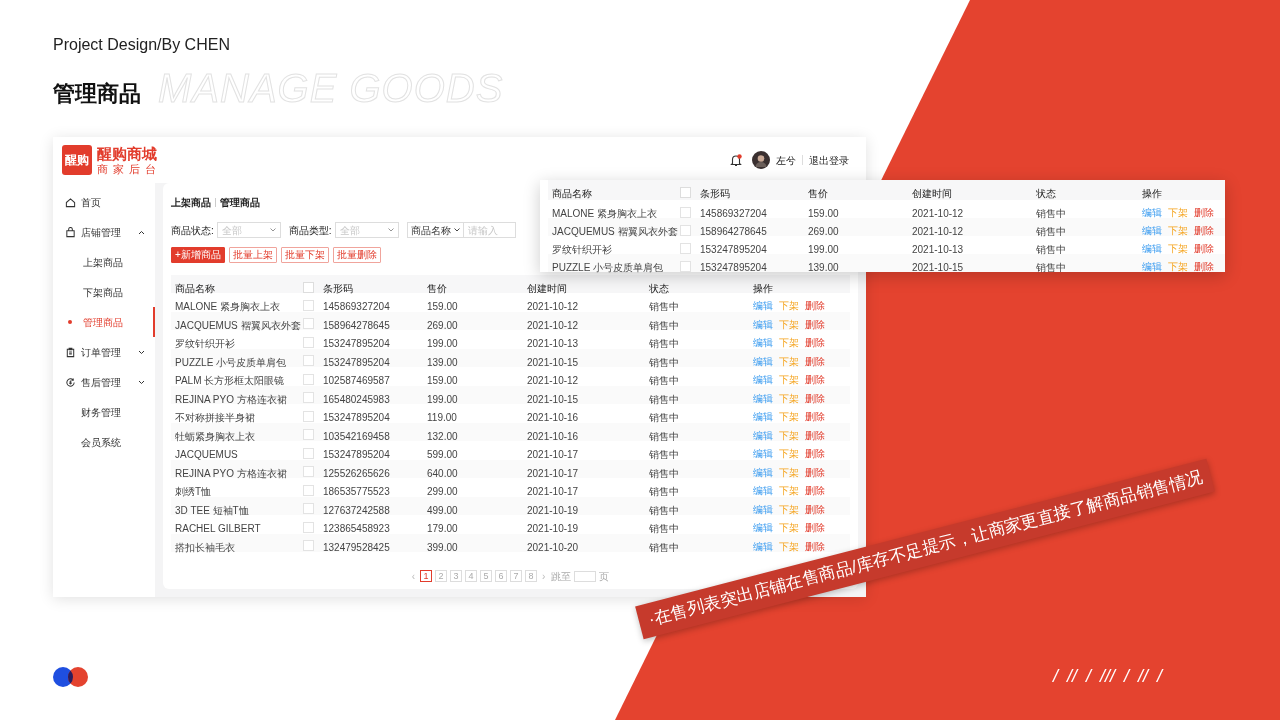 The width and height of the screenshot is (1280, 720). What do you see at coordinates (516, 576) in the screenshot?
I see `page-button: 7` at bounding box center [516, 576].